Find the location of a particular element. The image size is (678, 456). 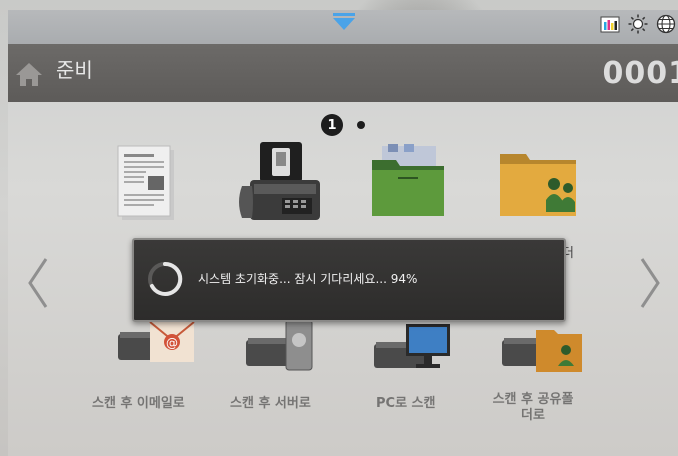

previous-page-arrow-icon is located at coordinates (38, 283).